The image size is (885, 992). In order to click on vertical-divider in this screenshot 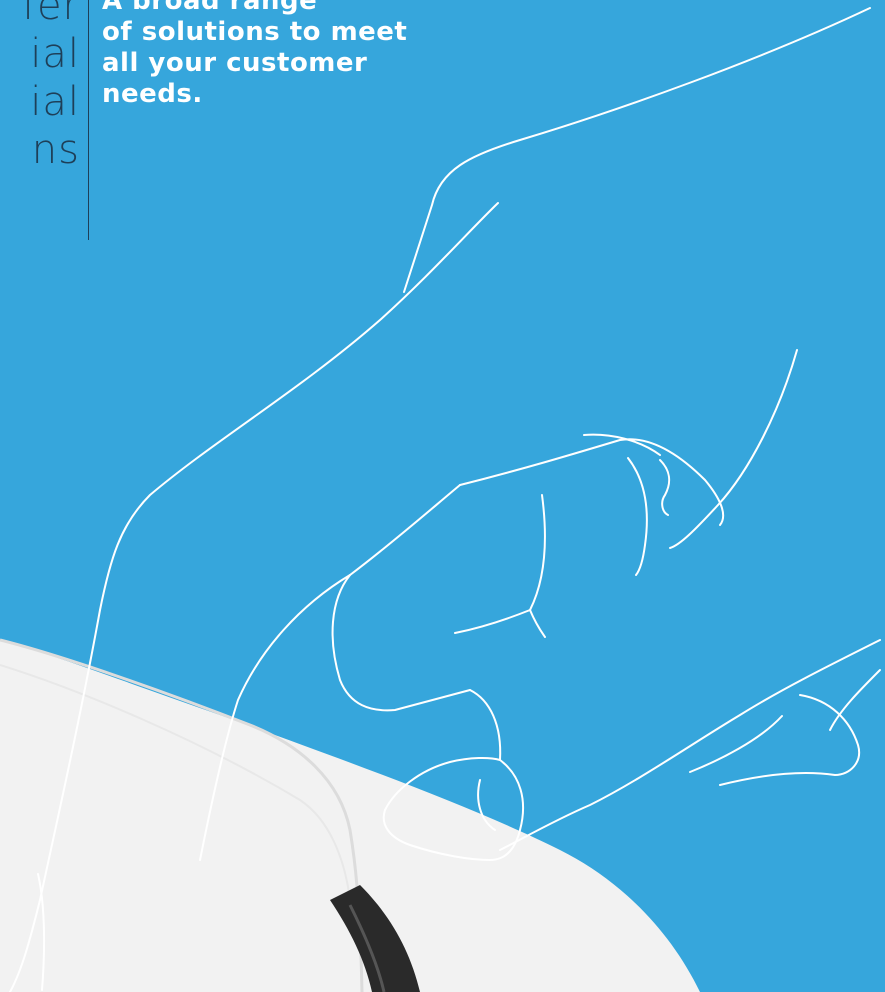, I will do `click(88, 120)`.